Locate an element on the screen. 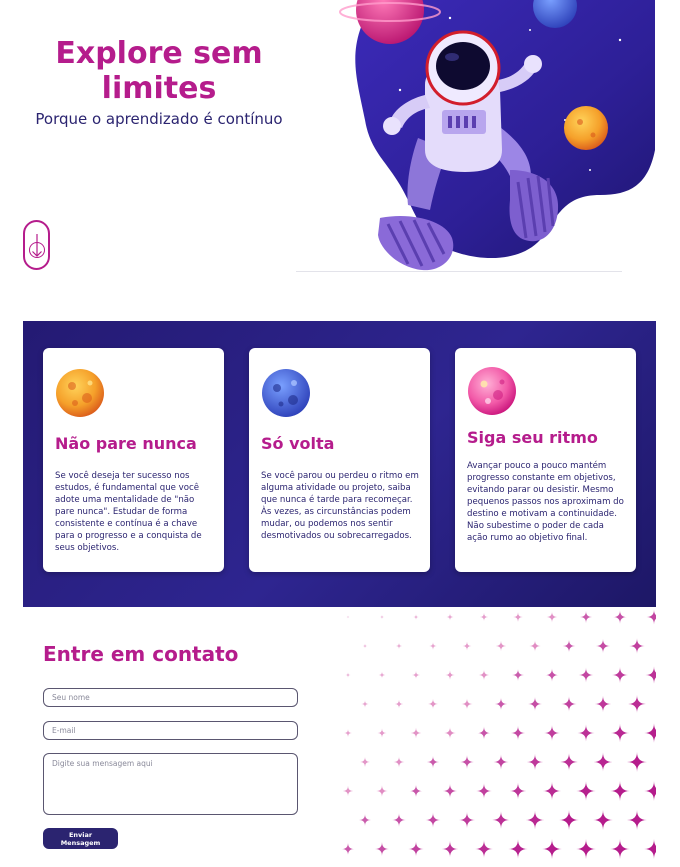 Image resolution: width=680 pixels, height=867 pixels. name-field is located at coordinates (170, 697).